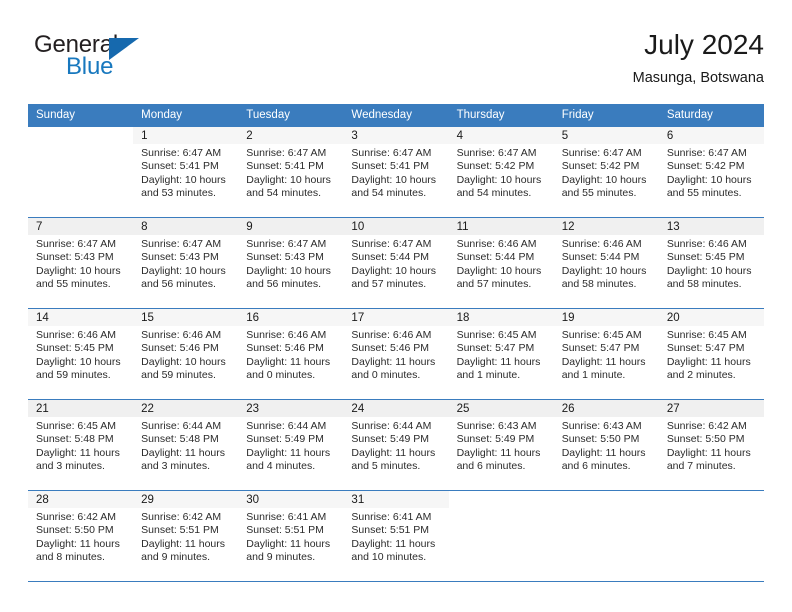 The image size is (792, 612). I want to click on day-number: 29, so click(186, 499).